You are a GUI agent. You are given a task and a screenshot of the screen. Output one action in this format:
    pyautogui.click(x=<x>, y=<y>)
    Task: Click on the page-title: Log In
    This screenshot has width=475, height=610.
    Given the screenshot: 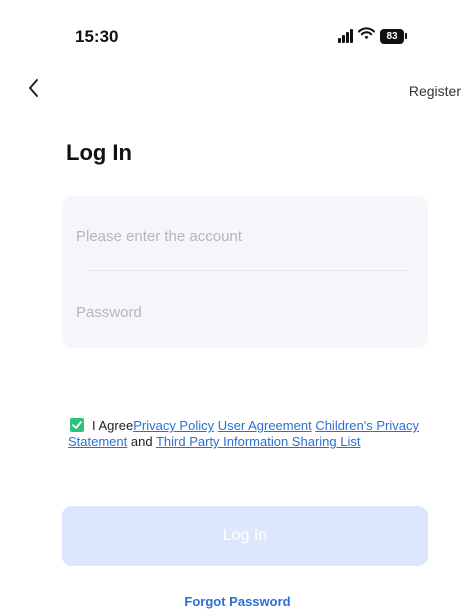 What is the action you would take?
    pyautogui.click(x=99, y=152)
    